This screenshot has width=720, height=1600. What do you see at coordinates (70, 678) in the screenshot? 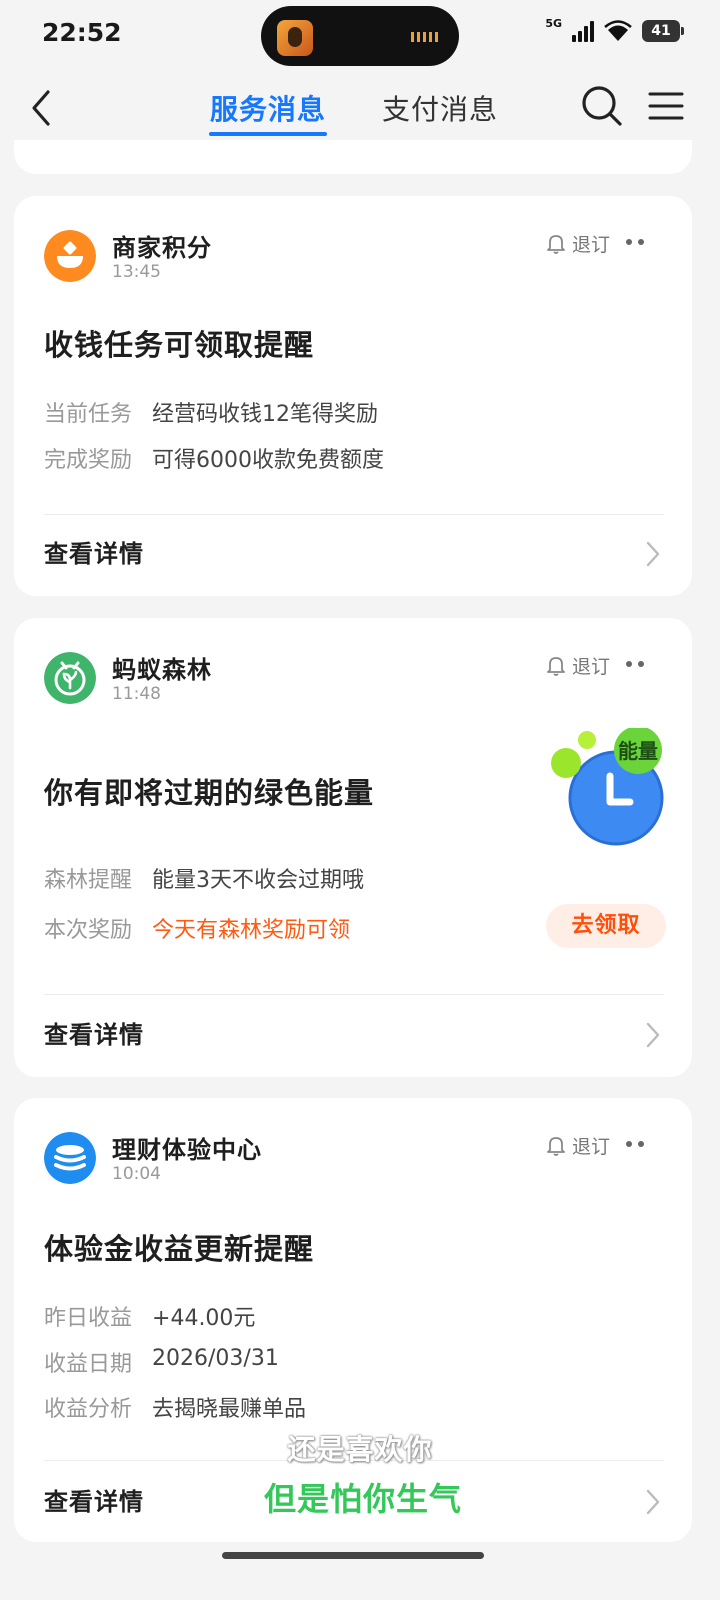
I see `ant-forest-icon` at bounding box center [70, 678].